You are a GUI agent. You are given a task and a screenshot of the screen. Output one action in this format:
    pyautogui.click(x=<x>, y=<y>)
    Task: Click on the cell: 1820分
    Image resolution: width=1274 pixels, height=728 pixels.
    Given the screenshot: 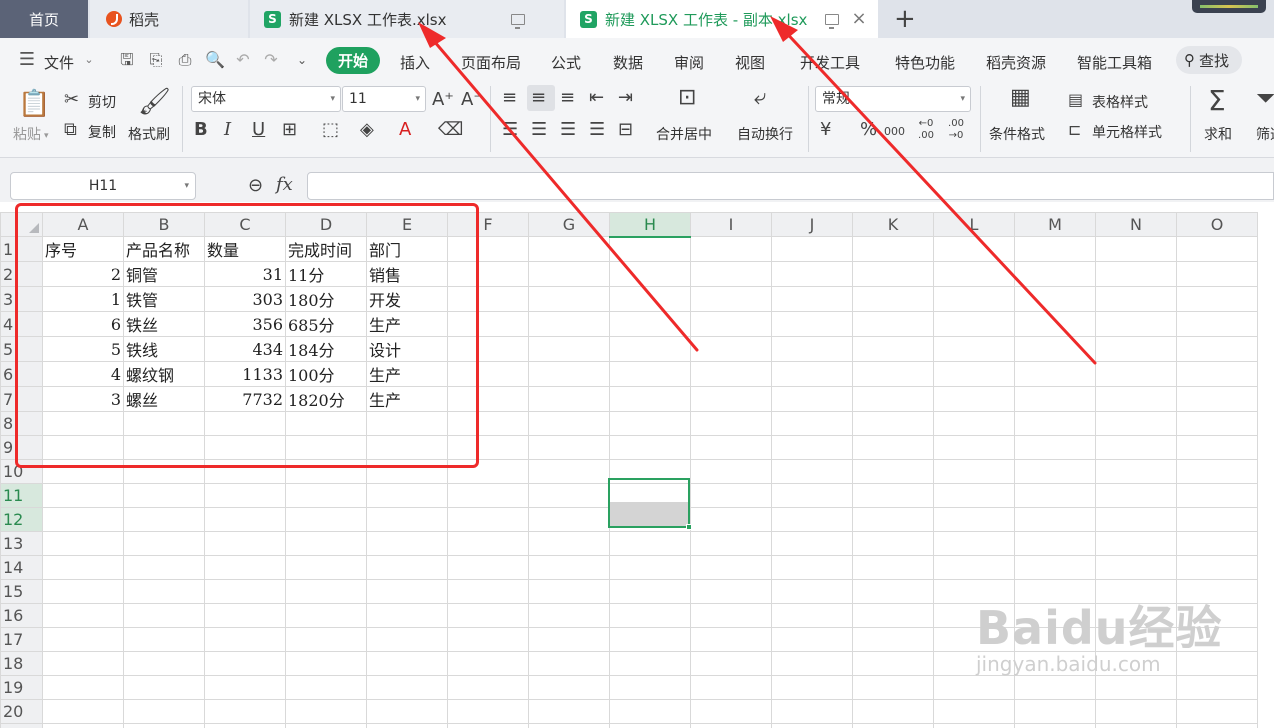 What is the action you would take?
    pyautogui.click(x=326, y=399)
    